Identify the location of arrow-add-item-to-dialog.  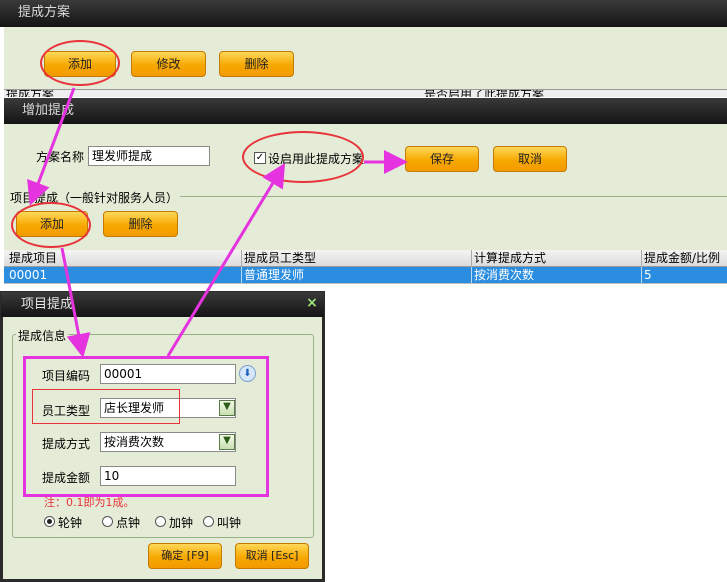
(75, 302).